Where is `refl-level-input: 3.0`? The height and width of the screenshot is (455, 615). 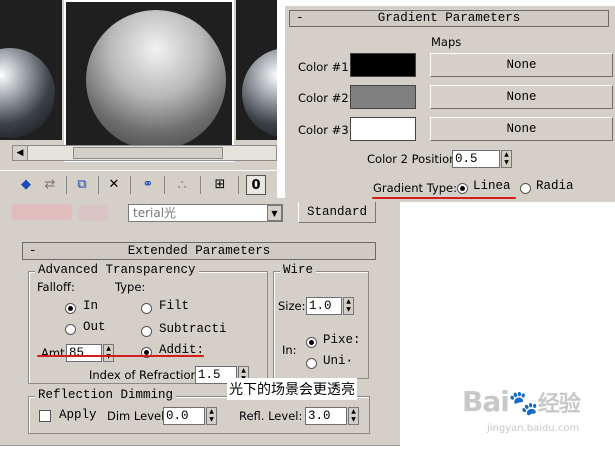
refl-level-input: 3.0 is located at coordinates (326, 416).